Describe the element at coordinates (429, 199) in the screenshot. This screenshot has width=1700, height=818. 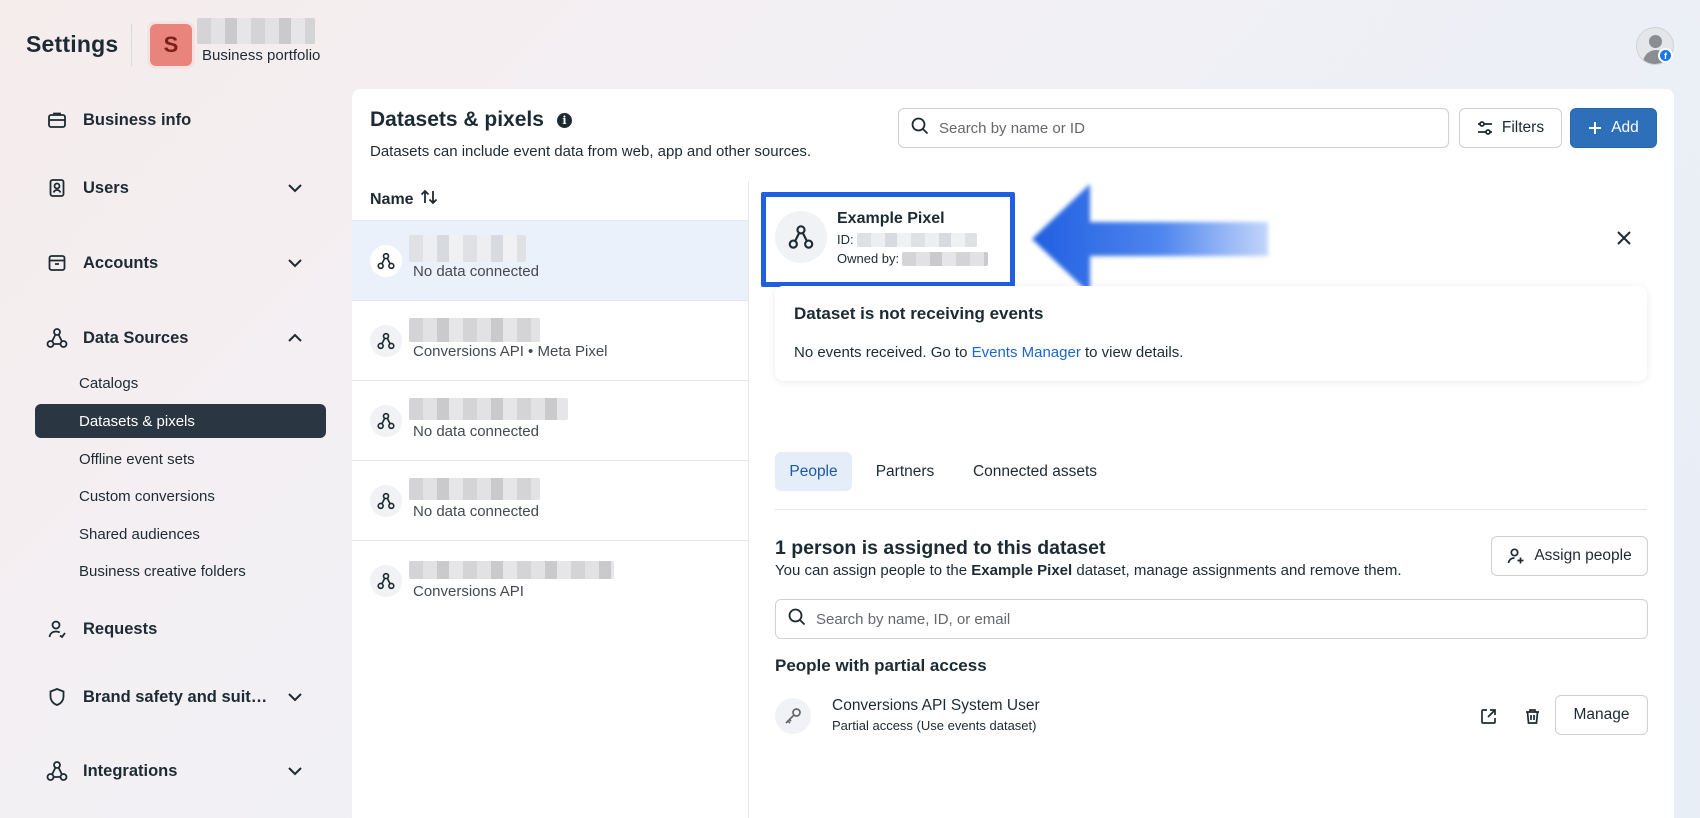
I see `sort-icon` at that location.